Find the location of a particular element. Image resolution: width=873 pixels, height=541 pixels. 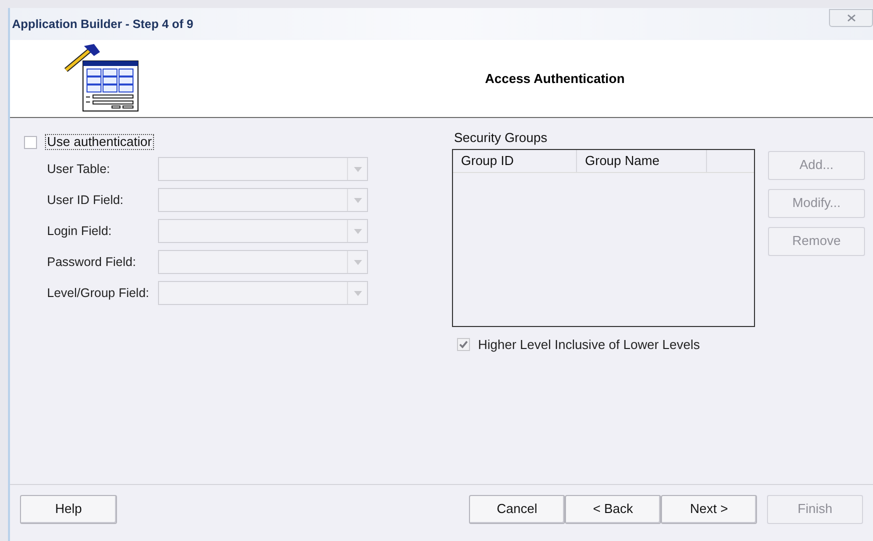

help-button: Help is located at coordinates (68, 509).